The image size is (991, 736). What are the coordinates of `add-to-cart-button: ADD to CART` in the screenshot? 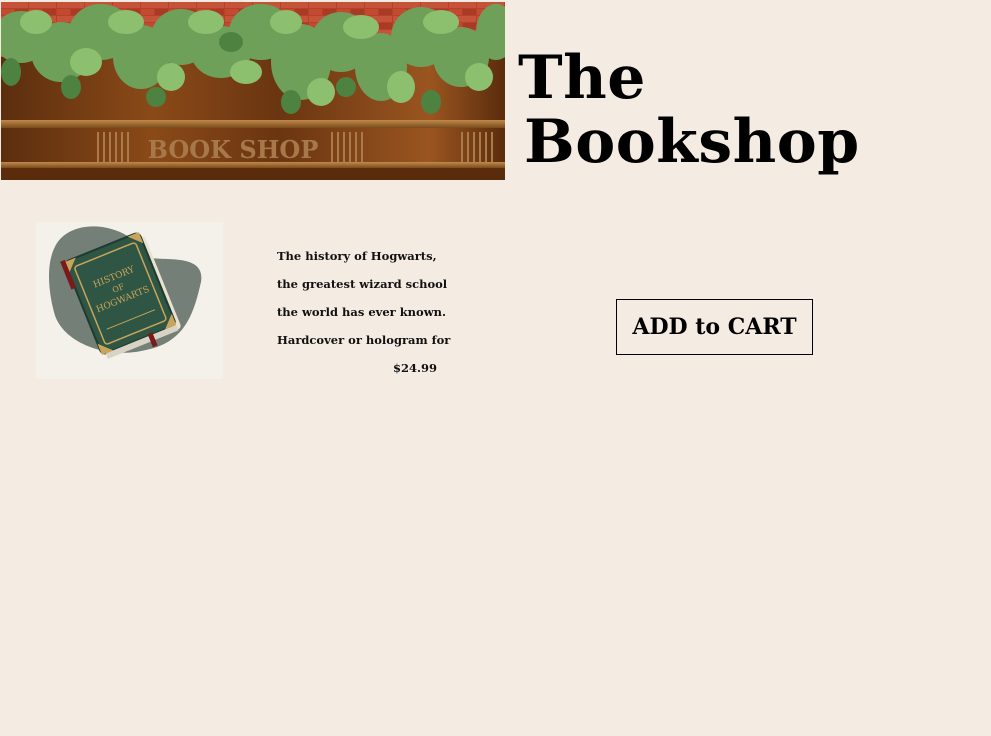 It's located at (714, 327).